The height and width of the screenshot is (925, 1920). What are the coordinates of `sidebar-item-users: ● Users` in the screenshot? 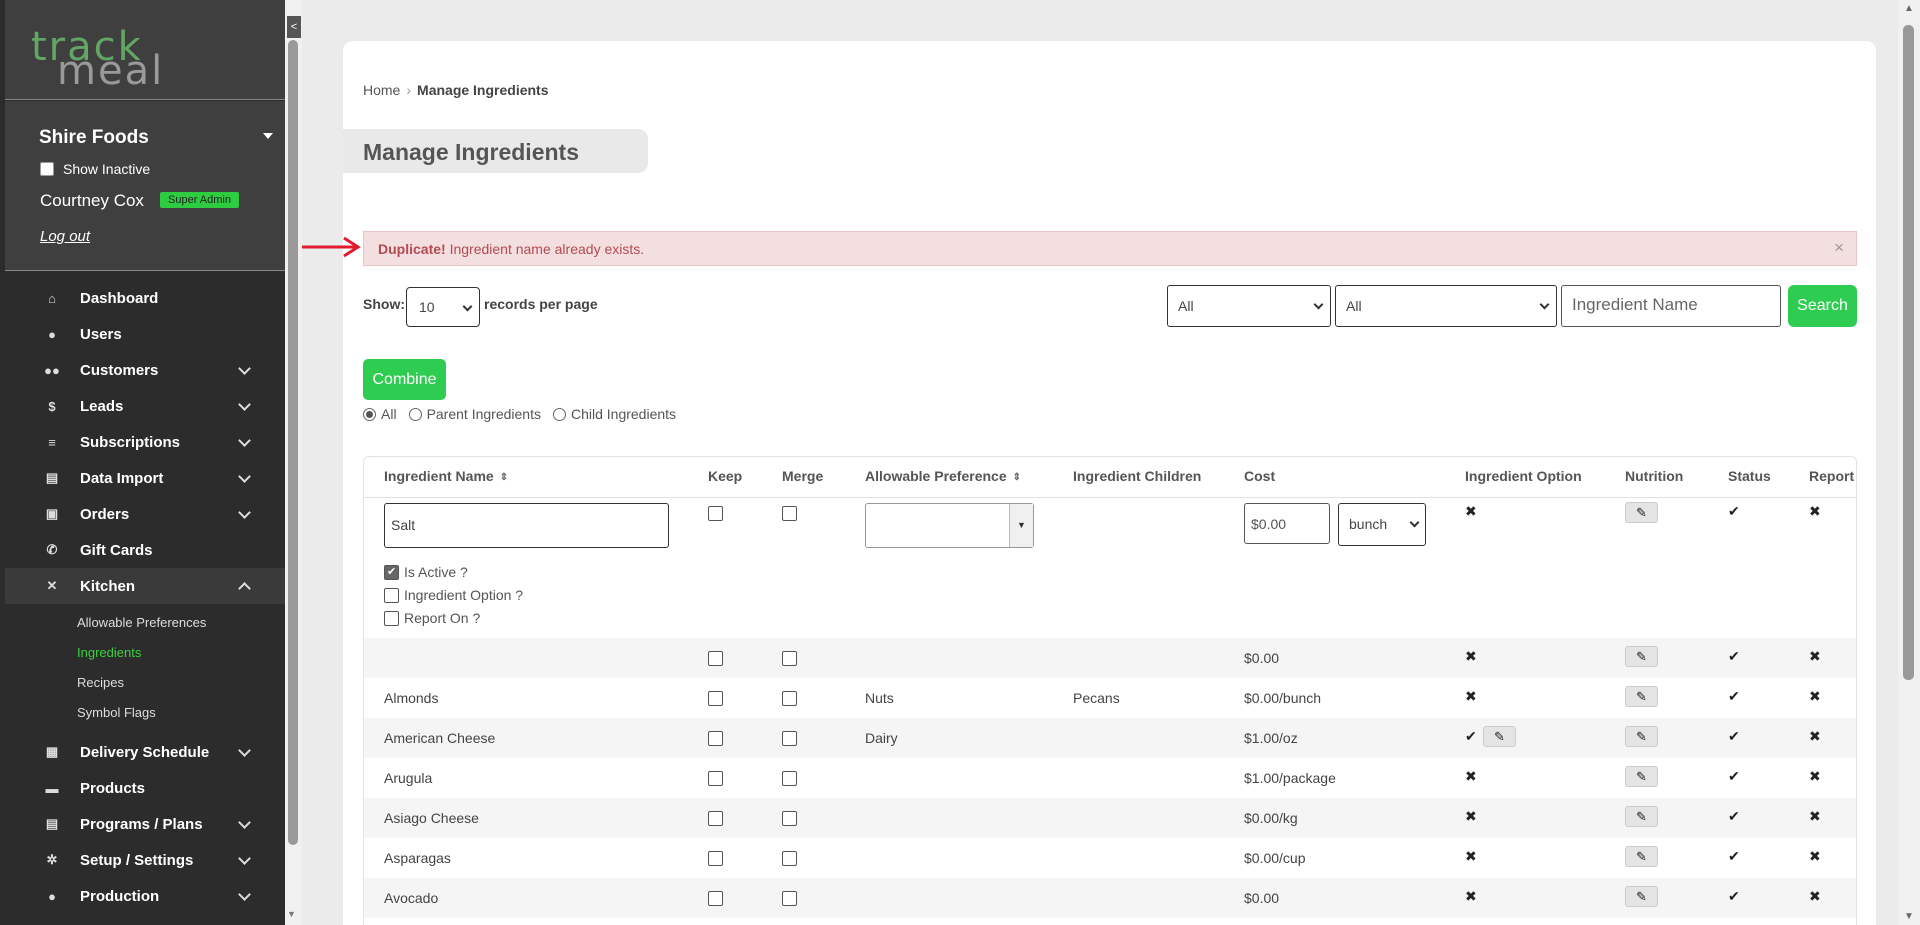 It's located at (145, 334).